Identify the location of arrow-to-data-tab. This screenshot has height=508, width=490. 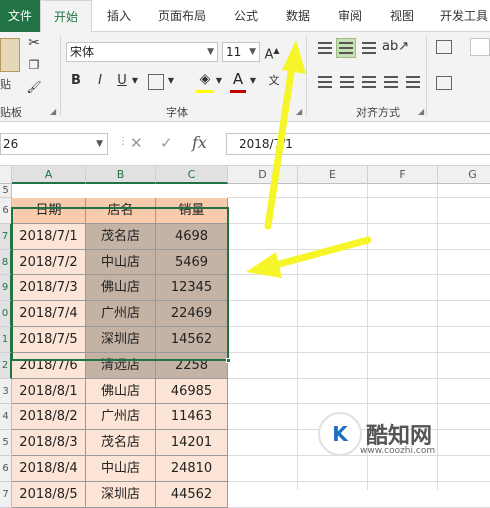
(285, 135).